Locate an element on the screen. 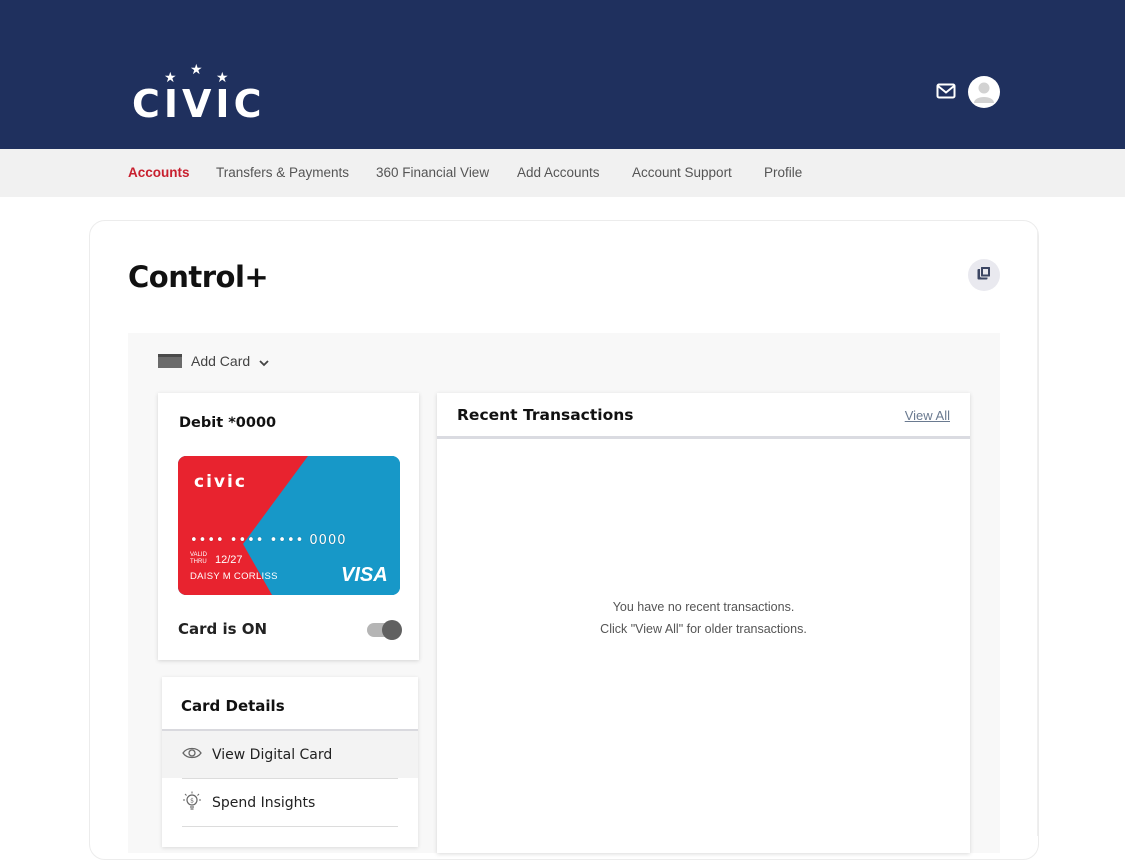 The image size is (1125, 860). nav-item-add-accounts: Add Accounts is located at coordinates (558, 172).